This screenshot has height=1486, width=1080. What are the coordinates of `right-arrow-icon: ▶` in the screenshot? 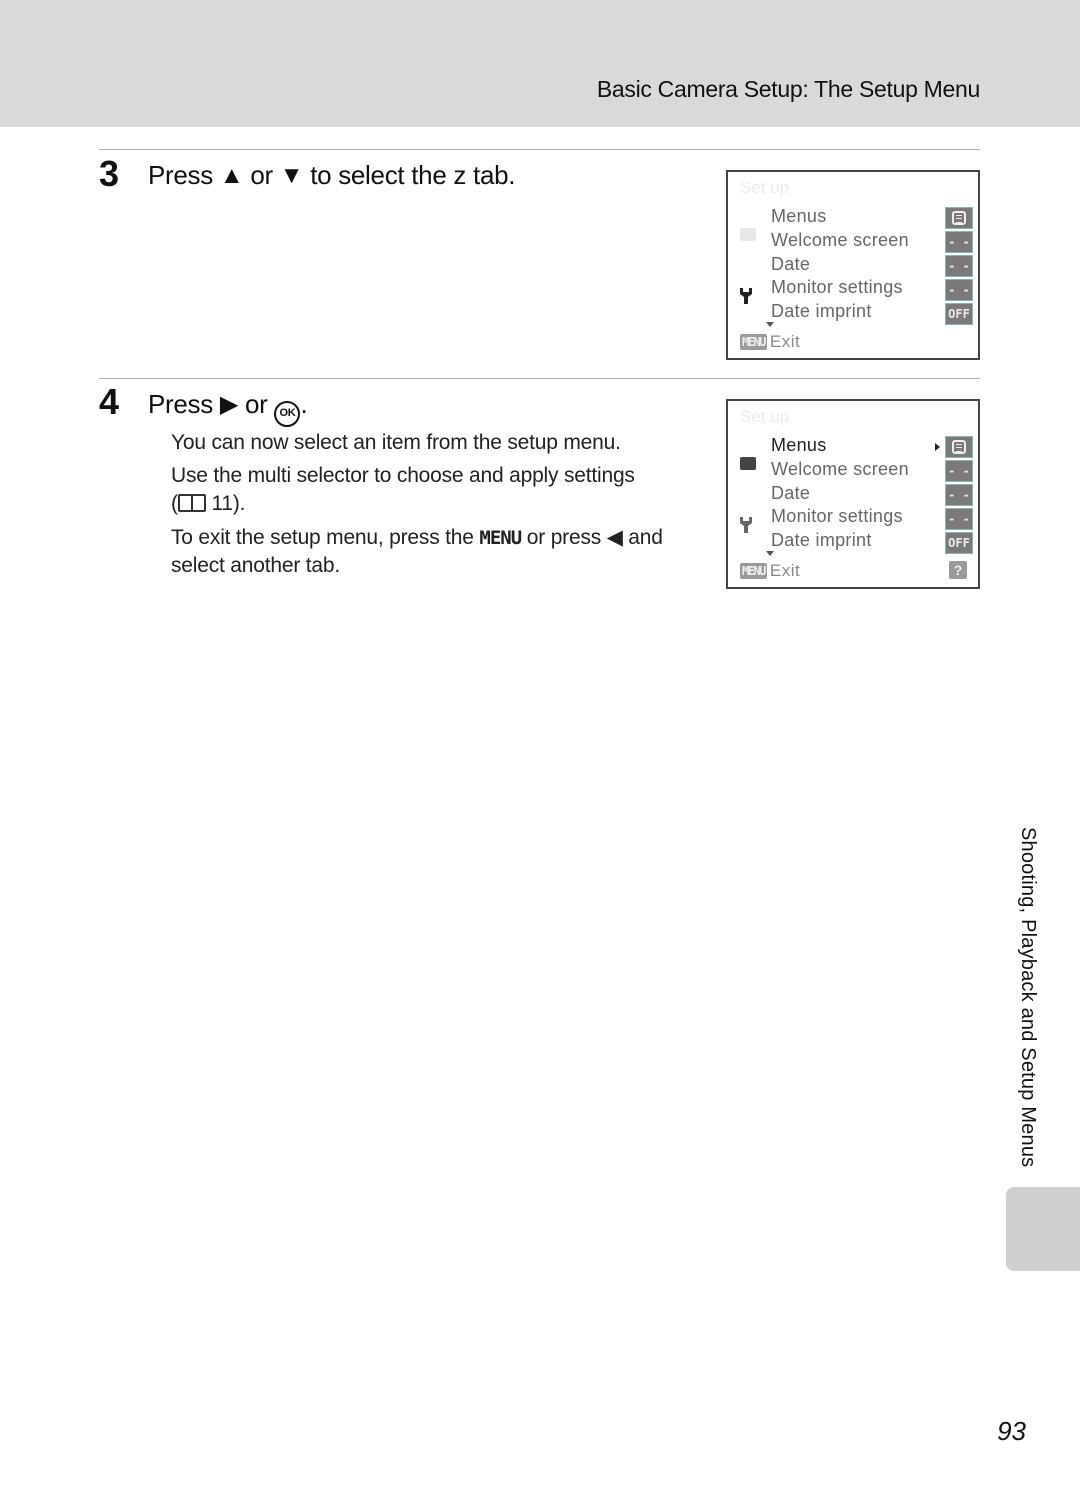 It's located at (229, 404).